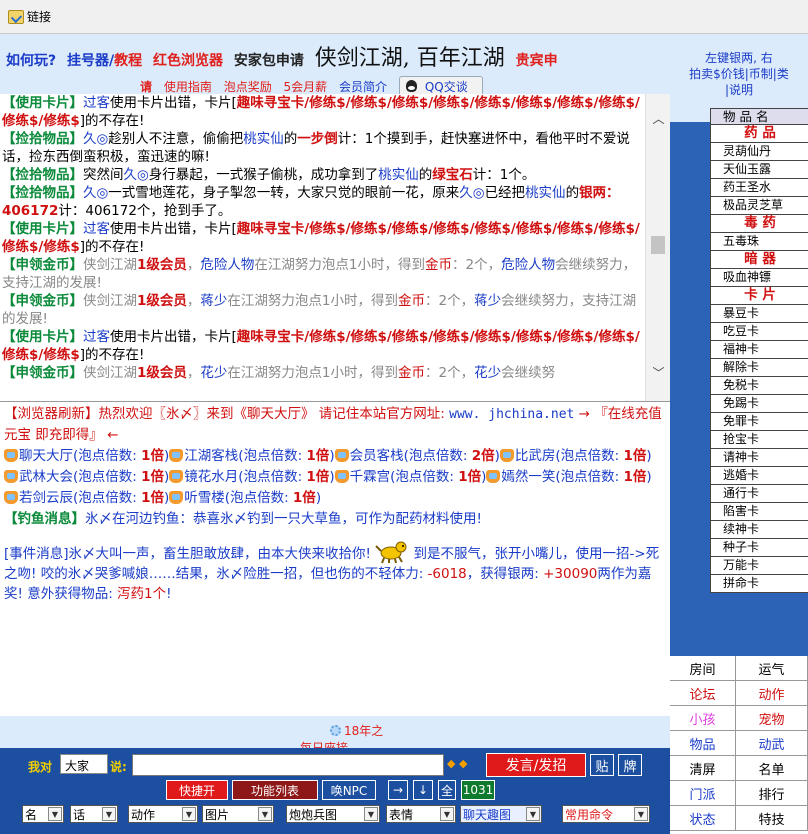 The image size is (808, 834). What do you see at coordinates (478, 790) in the screenshot?
I see `function-button-6: 1031` at bounding box center [478, 790].